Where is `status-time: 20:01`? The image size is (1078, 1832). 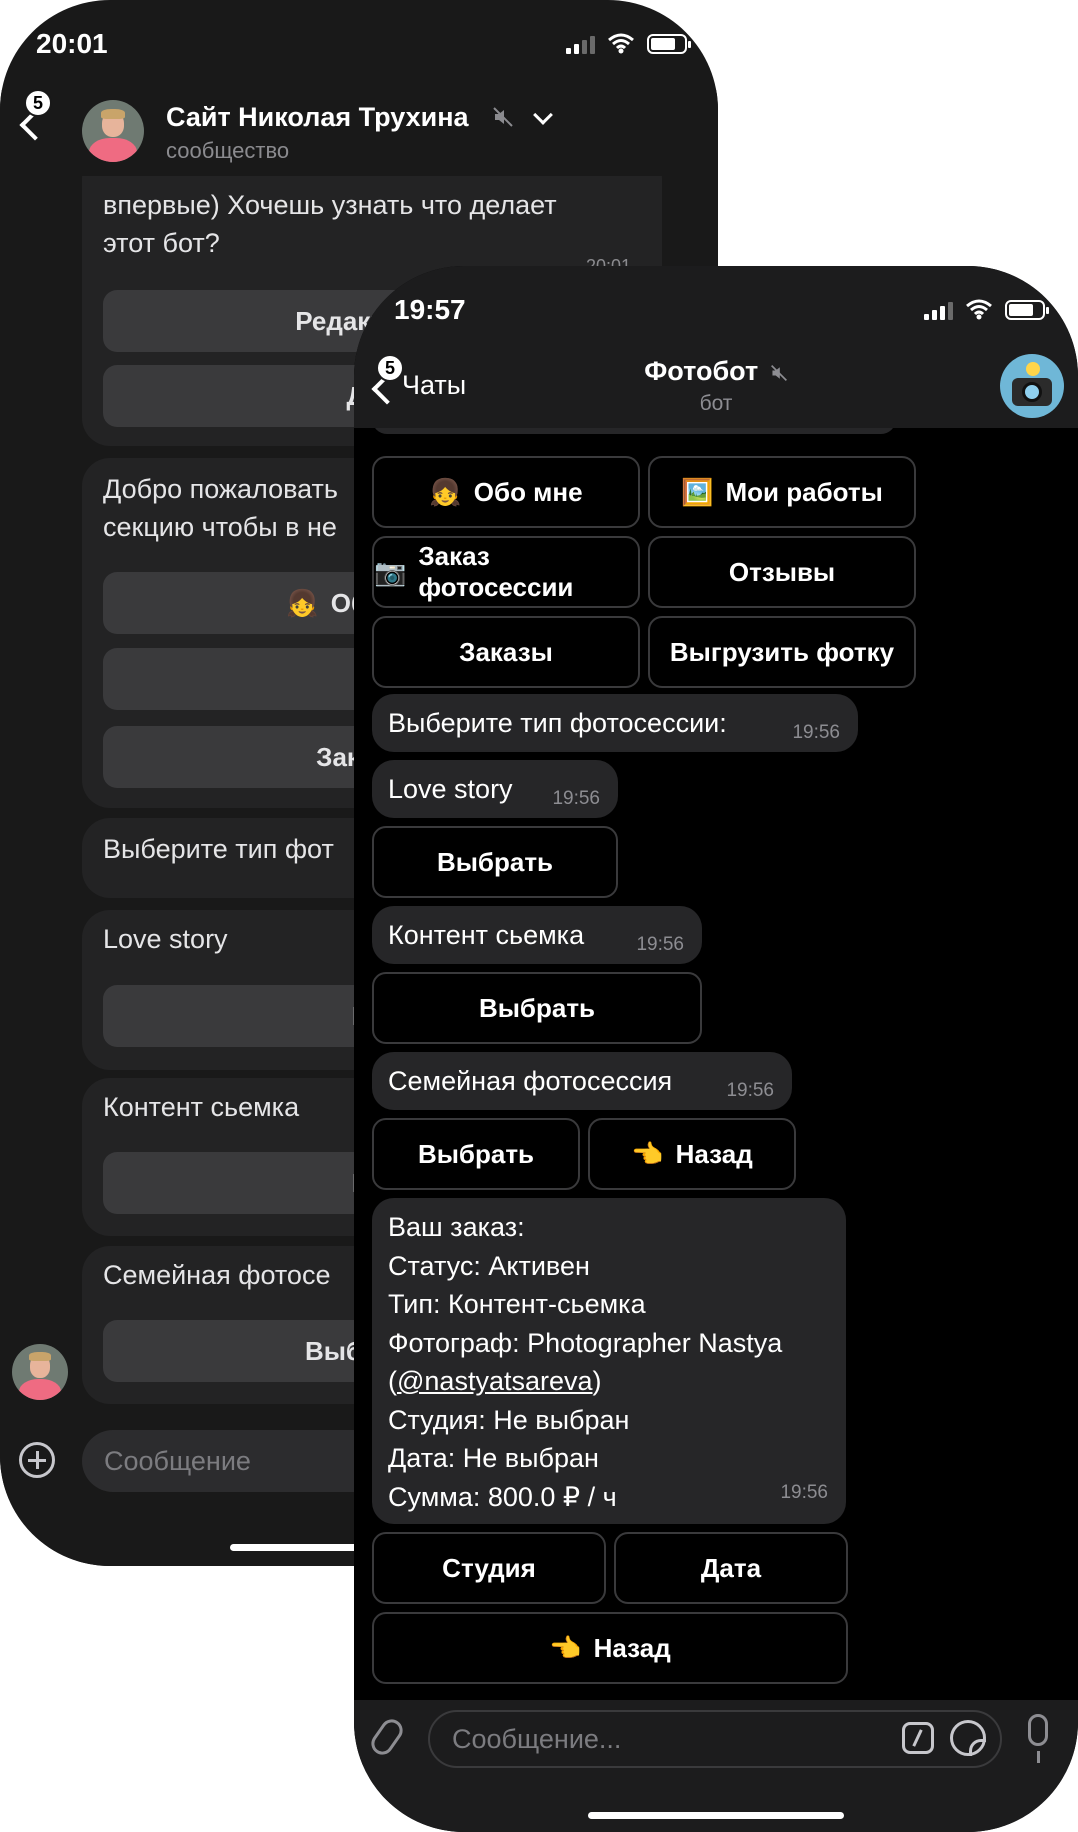 status-time: 20:01 is located at coordinates (72, 43).